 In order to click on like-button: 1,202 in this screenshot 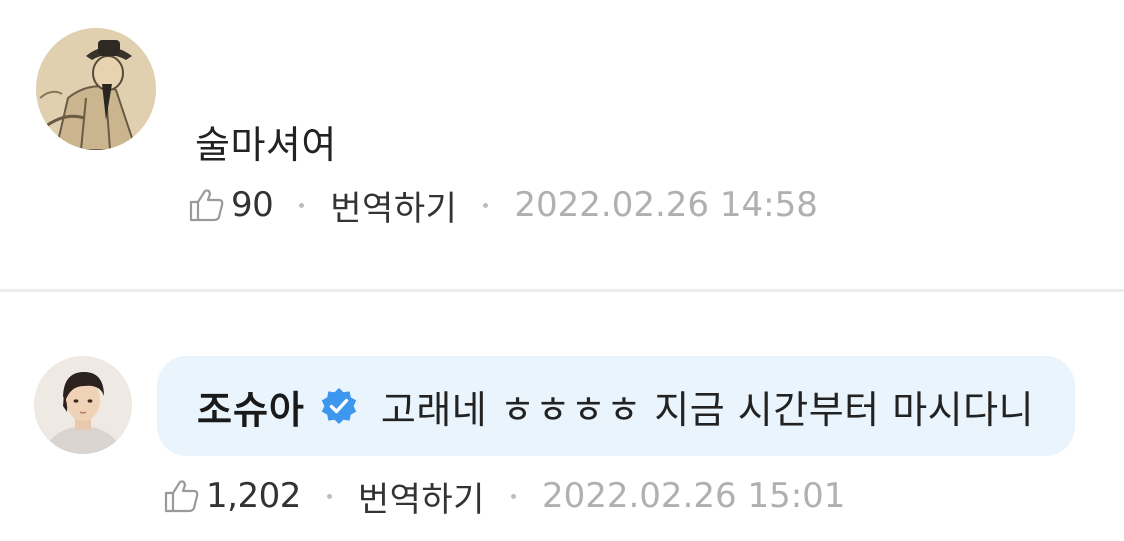, I will do `click(231, 496)`.